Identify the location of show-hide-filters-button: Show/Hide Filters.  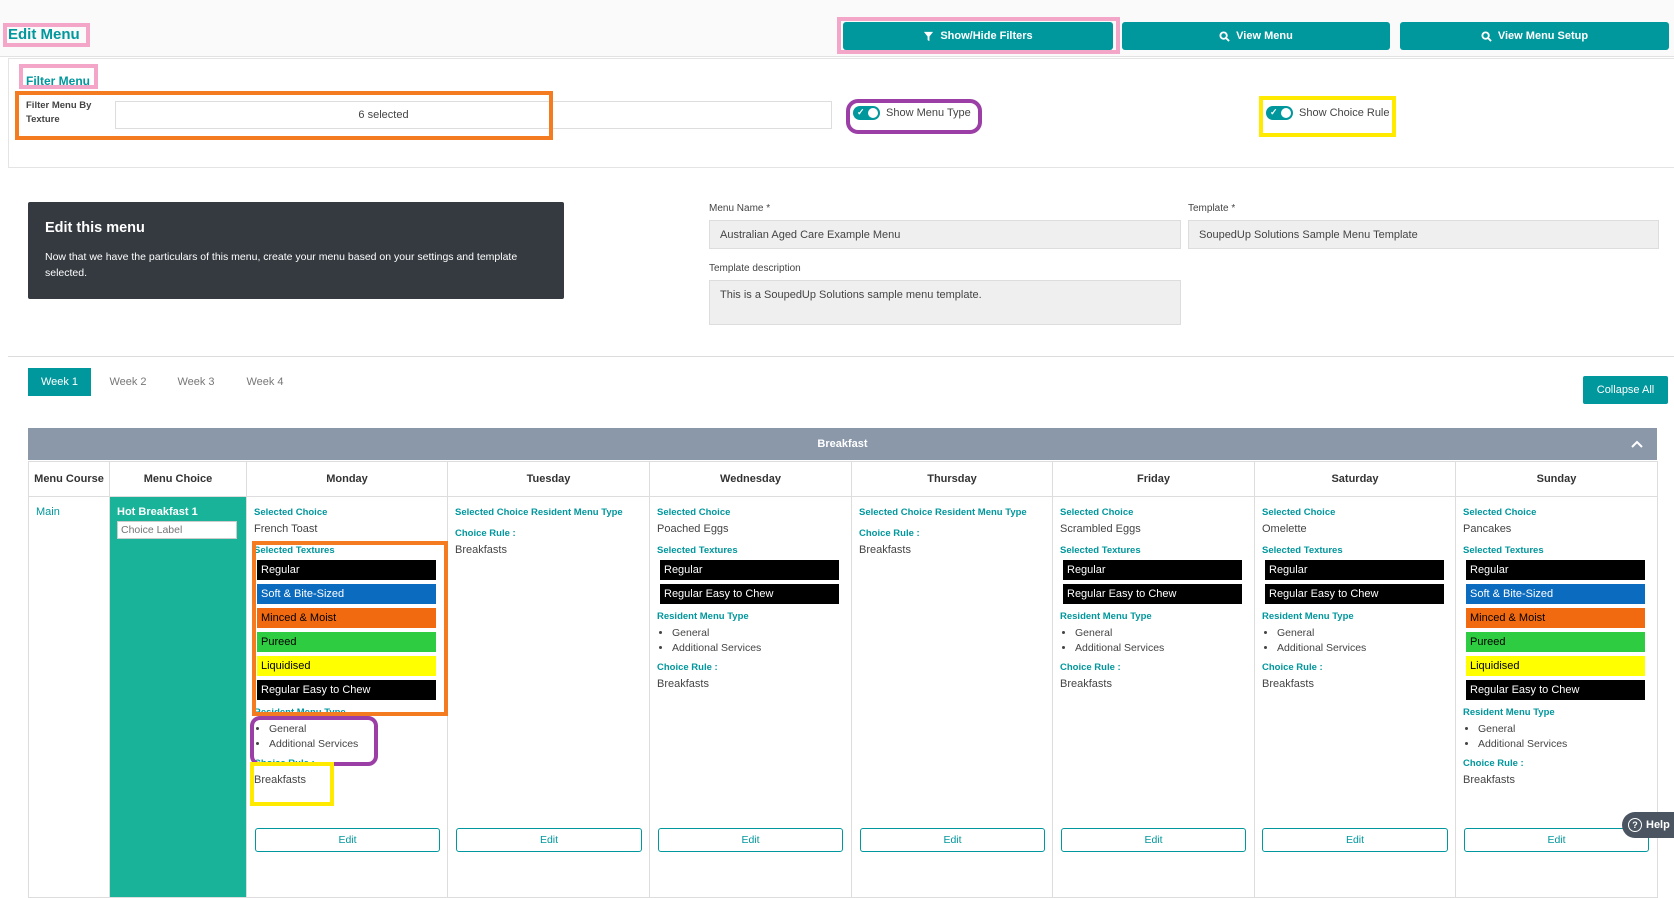
(978, 36).